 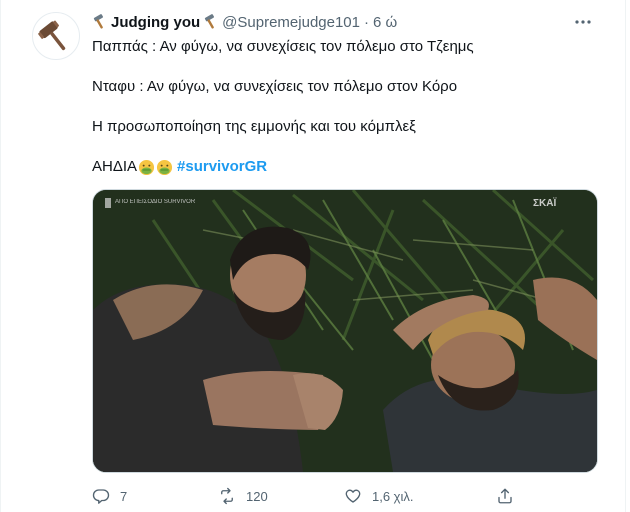 What do you see at coordinates (155, 202) in the screenshot?
I see `media-overlay-label: ΑΠΟ ΕΠΕΙΣΟΔΙΟ SURVIVOR` at bounding box center [155, 202].